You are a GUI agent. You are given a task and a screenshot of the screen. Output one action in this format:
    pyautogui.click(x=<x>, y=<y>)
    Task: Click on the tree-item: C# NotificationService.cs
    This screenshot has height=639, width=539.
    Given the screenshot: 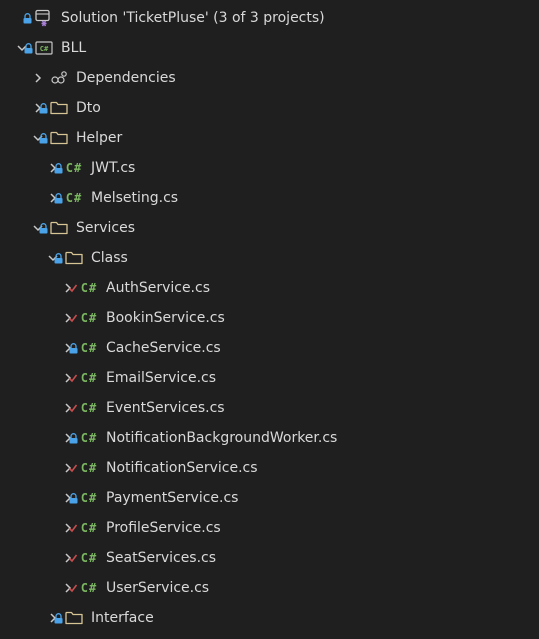 What is the action you would take?
    pyautogui.click(x=269, y=468)
    